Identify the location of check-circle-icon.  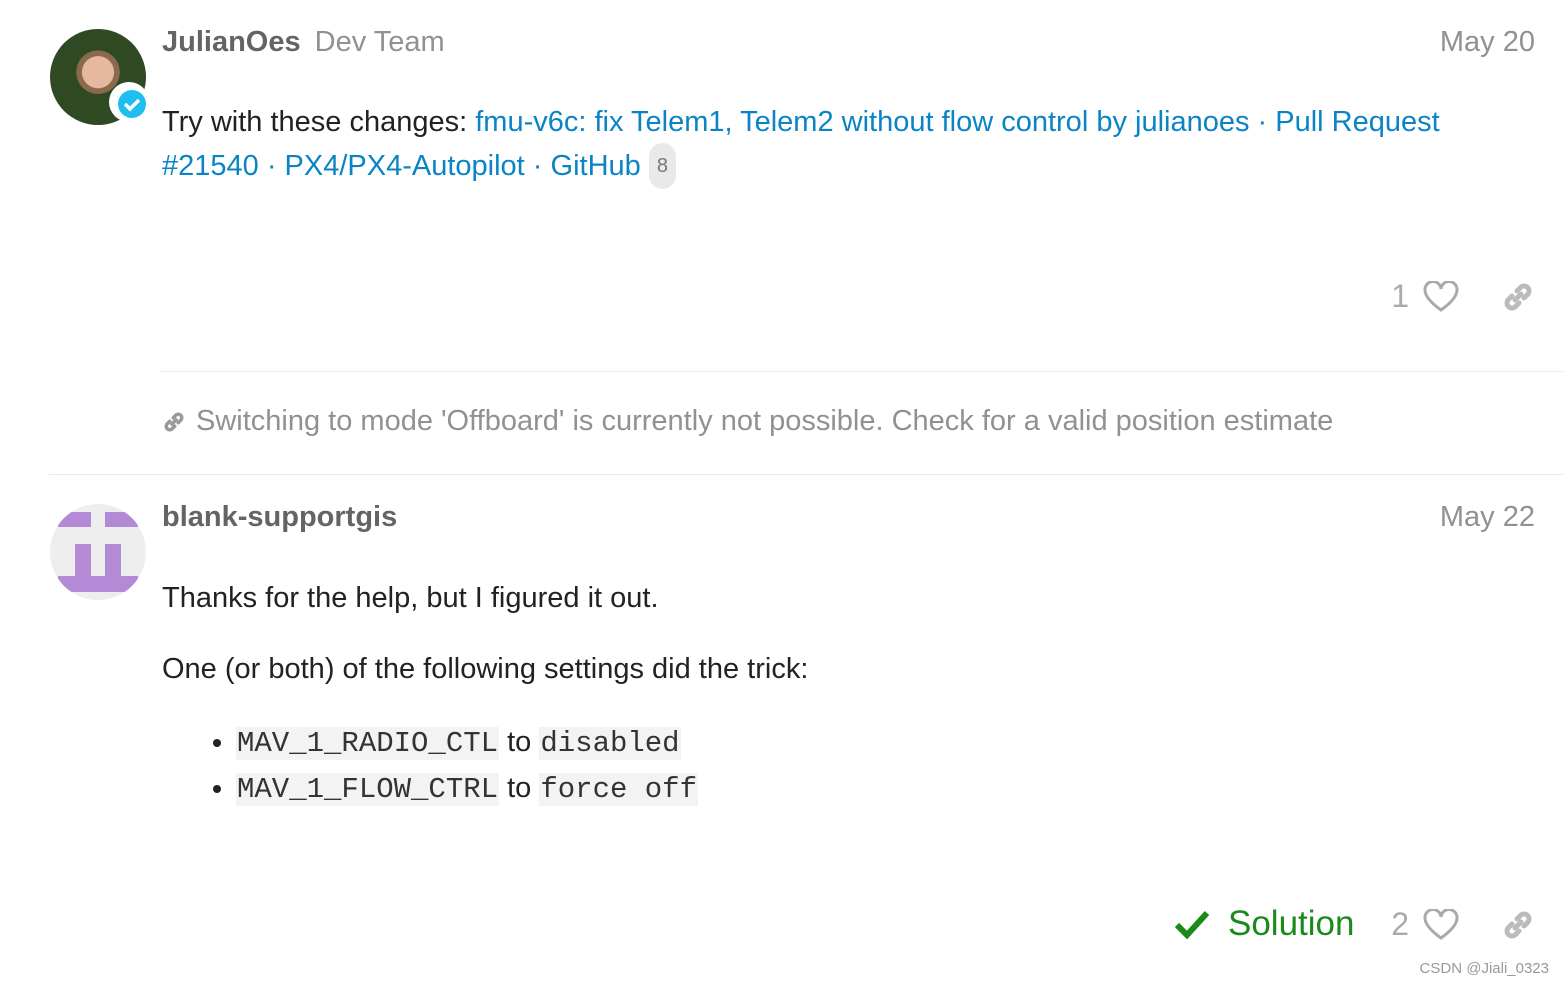
(129, 102).